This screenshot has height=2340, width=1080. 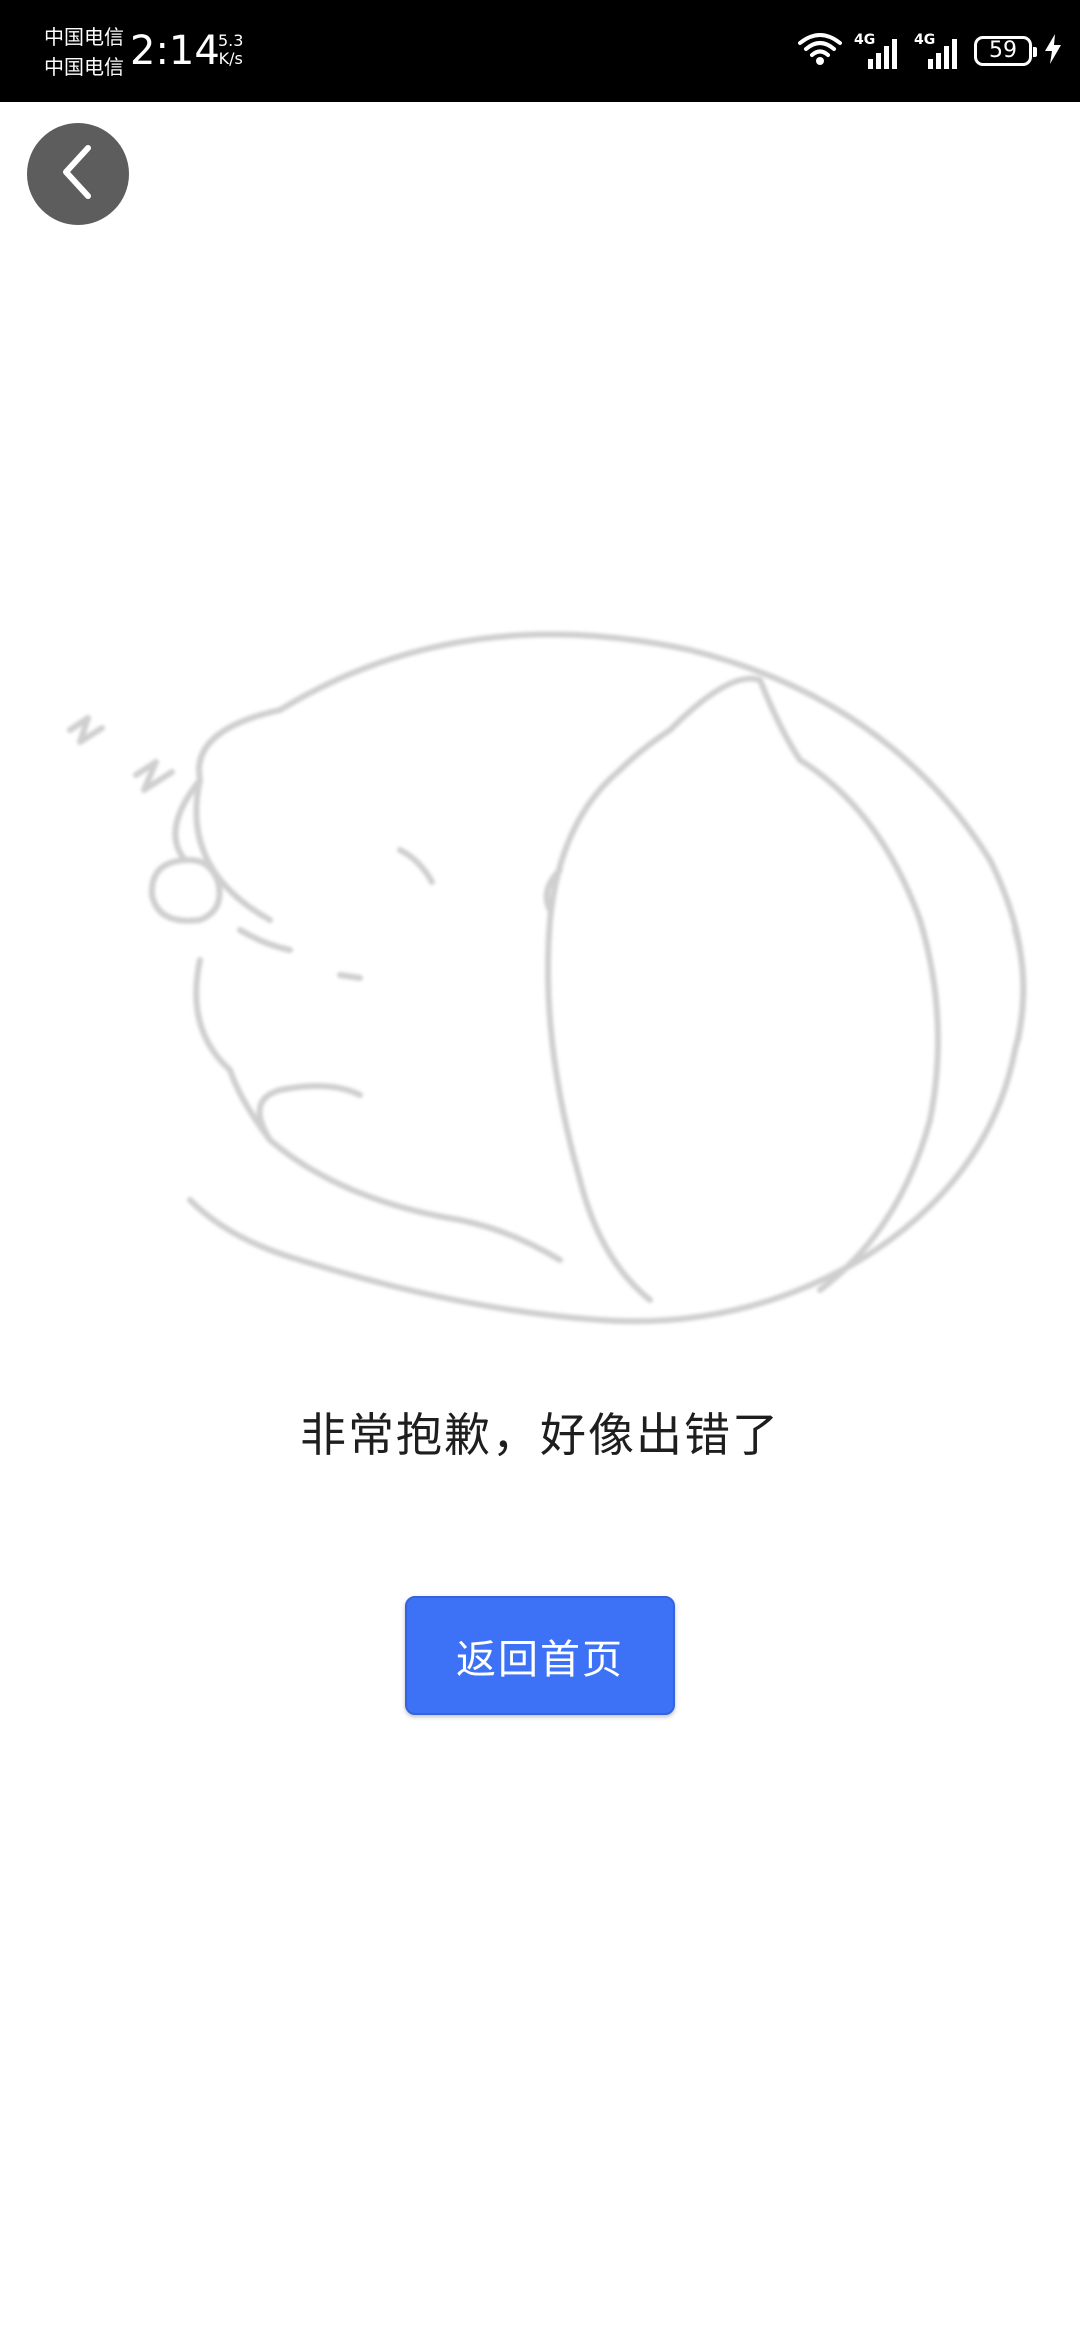 I want to click on battery-icon: 59, so click(x=1005, y=51).